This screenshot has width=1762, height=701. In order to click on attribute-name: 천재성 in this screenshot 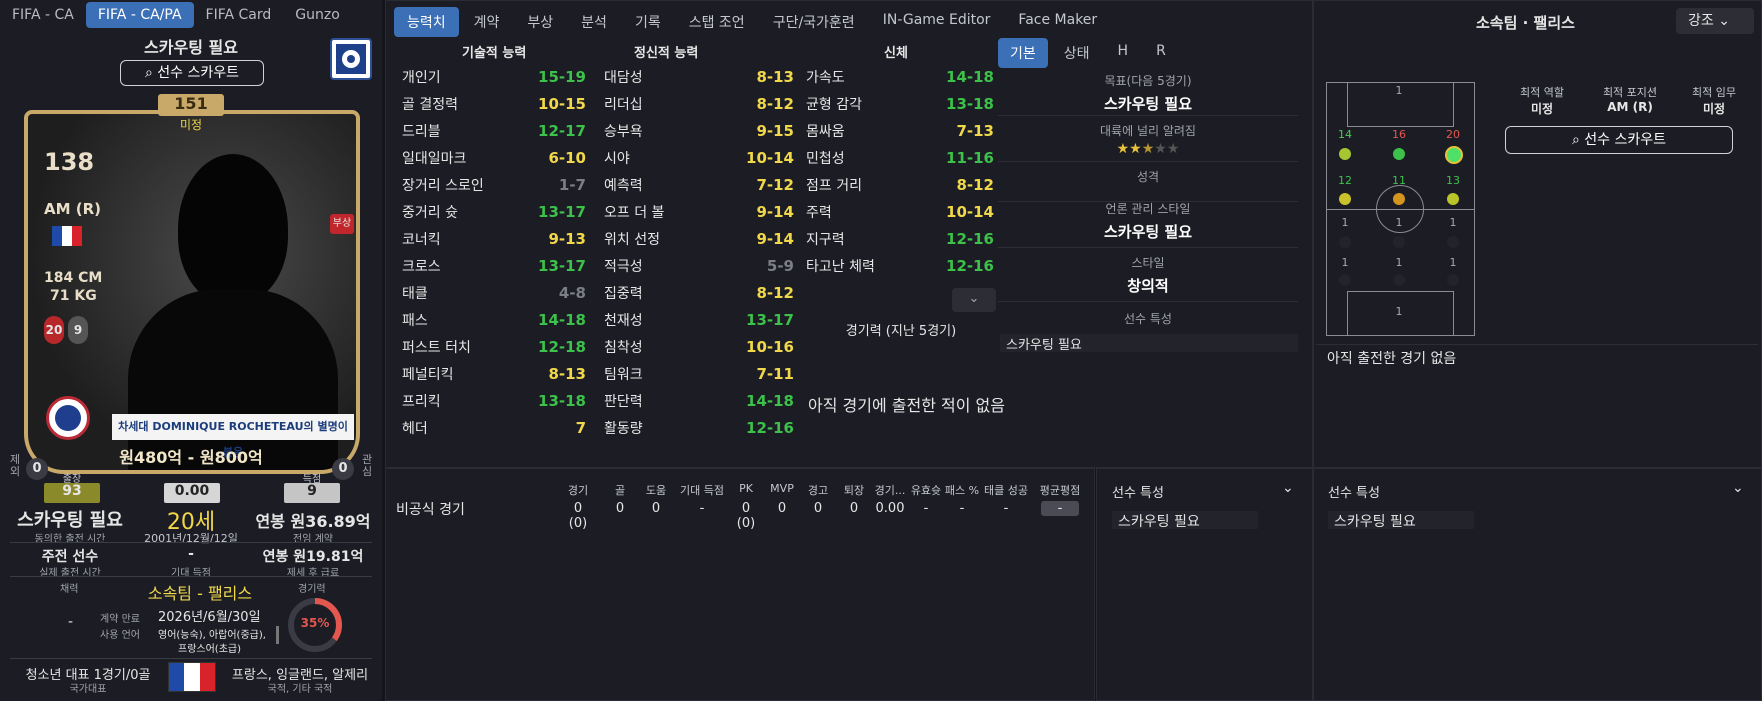, I will do `click(623, 320)`.